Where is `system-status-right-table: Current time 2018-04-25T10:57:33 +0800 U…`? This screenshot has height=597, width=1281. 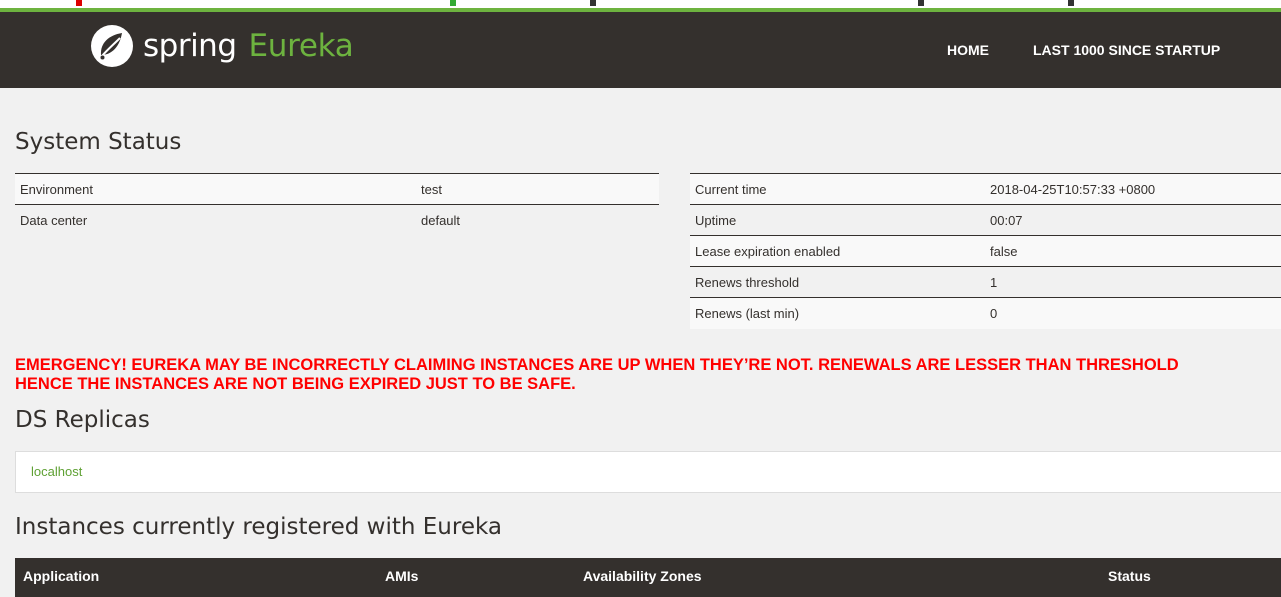 system-status-right-table: Current time 2018-04-25T10:57:33 +0800 U… is located at coordinates (985, 251).